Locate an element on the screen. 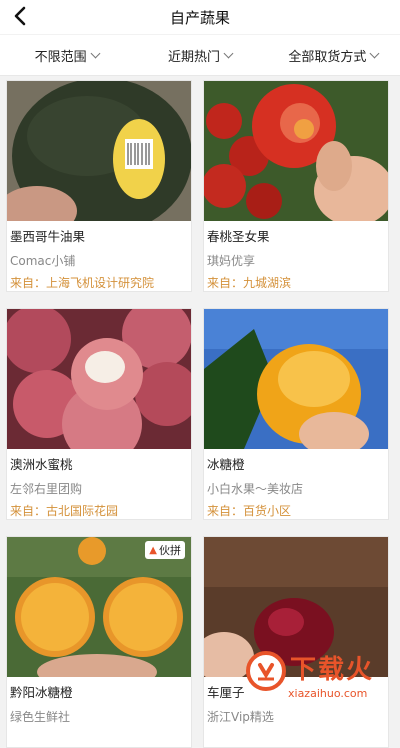 The width and height of the screenshot is (400, 748). shop-name: 琪妈优享 is located at coordinates (231, 261).